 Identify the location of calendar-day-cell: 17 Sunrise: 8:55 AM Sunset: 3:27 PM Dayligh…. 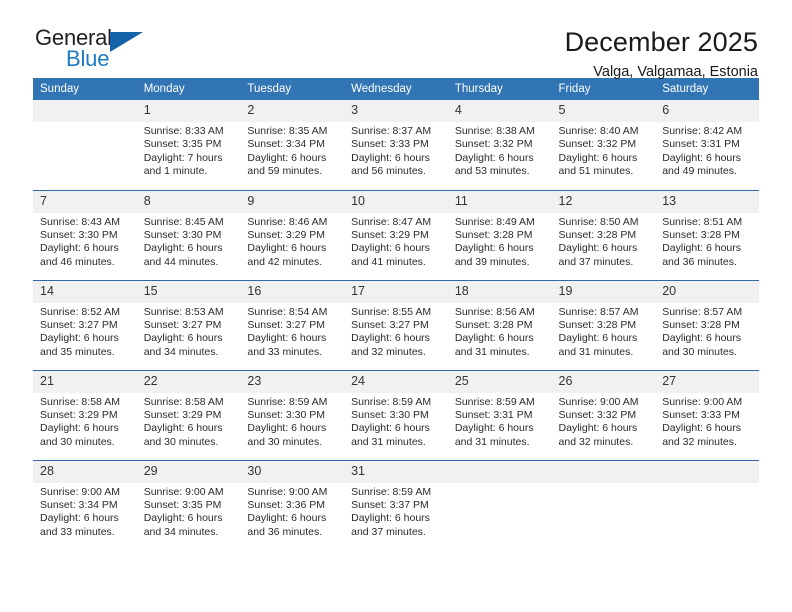
(396, 324).